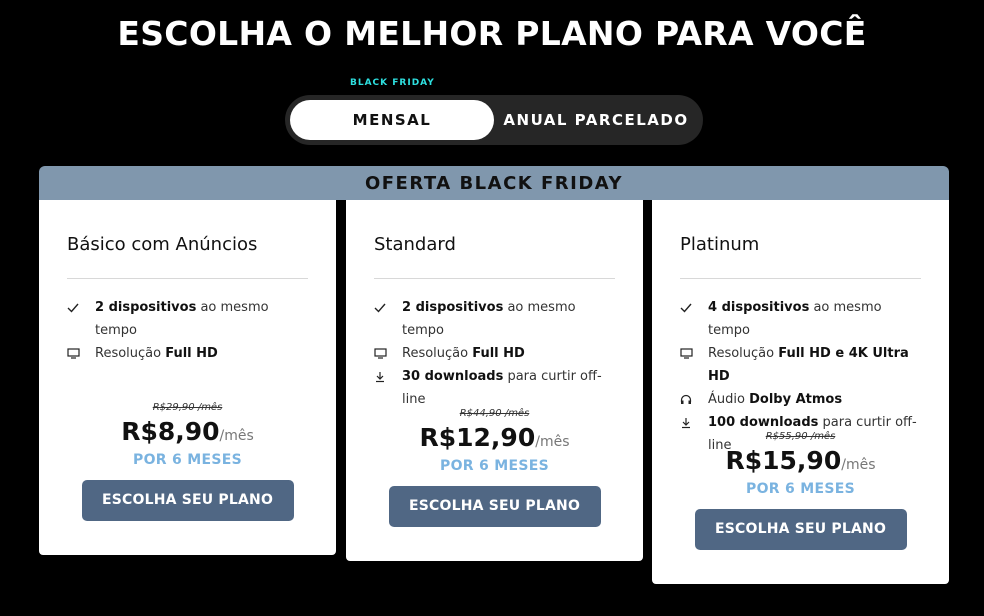 Image resolution: width=984 pixels, height=616 pixels. What do you see at coordinates (494, 413) in the screenshot?
I see `old-price: R$44,90 /mês` at bounding box center [494, 413].